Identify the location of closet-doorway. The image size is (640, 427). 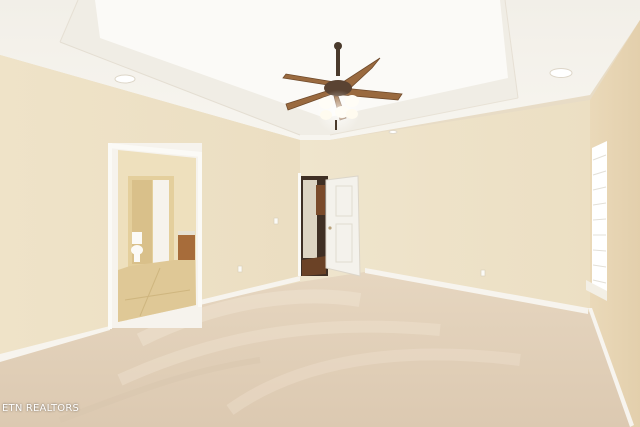
(329, 225).